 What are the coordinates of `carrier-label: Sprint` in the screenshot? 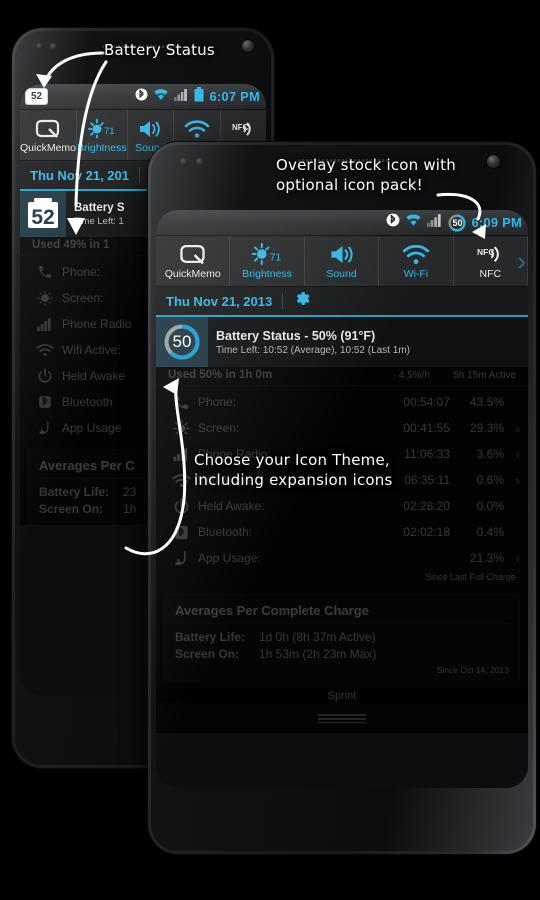 It's located at (342, 695).